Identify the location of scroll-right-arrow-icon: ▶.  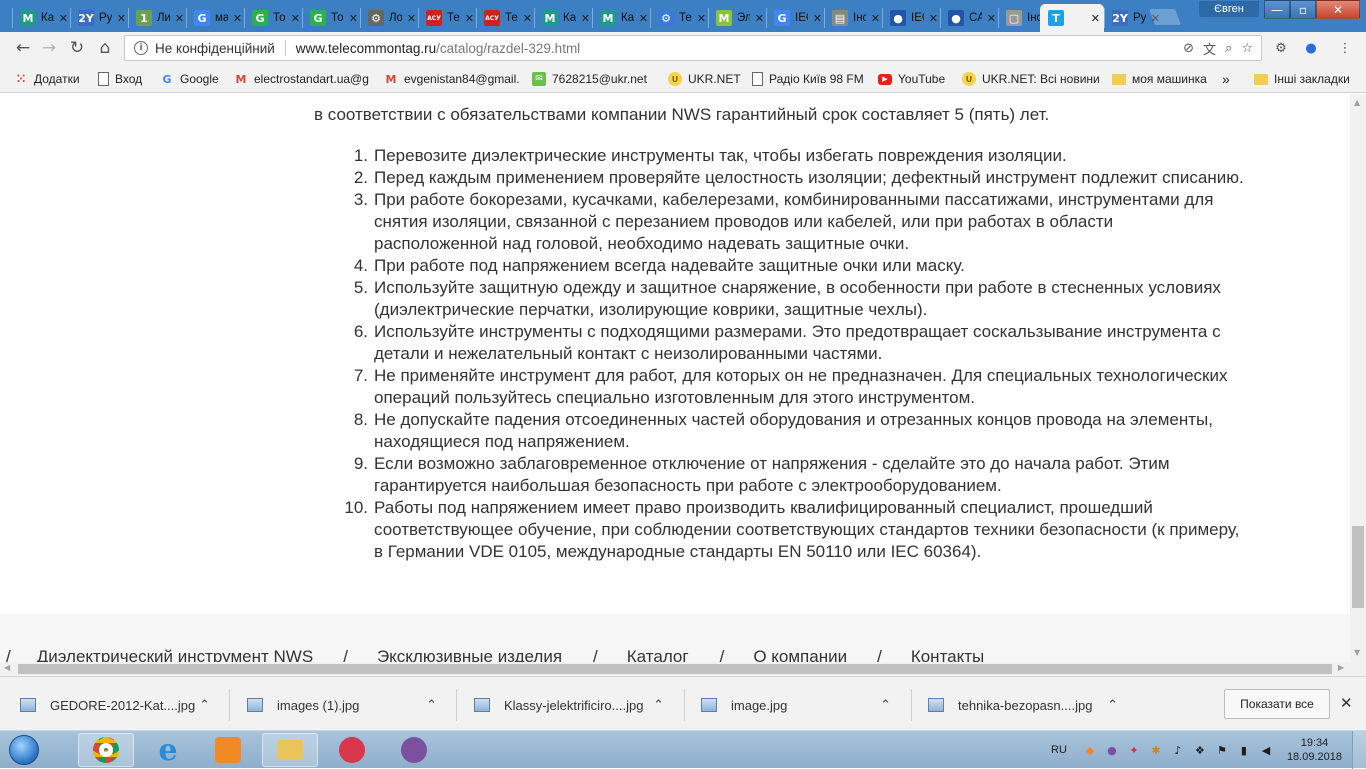
(1341, 667).